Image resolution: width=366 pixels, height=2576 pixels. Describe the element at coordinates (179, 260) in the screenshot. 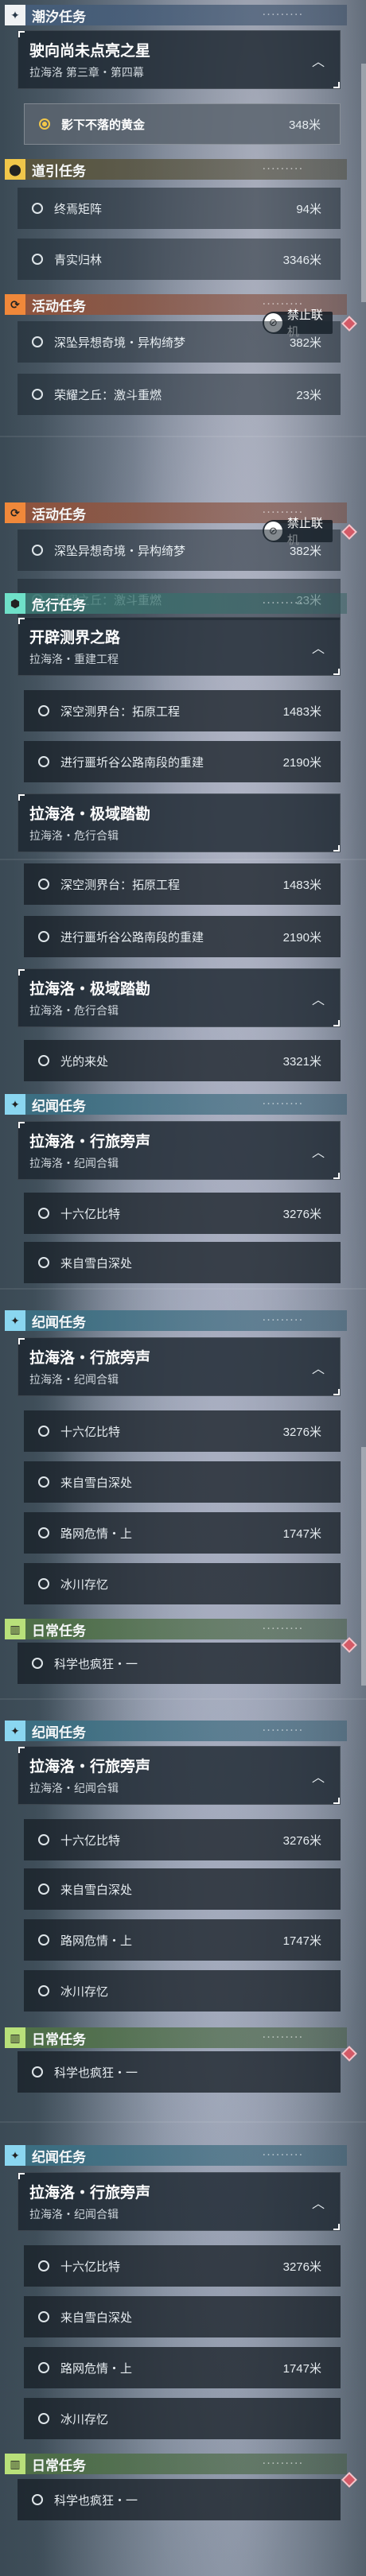

I see `list-item: 青实归林 3346米` at that location.